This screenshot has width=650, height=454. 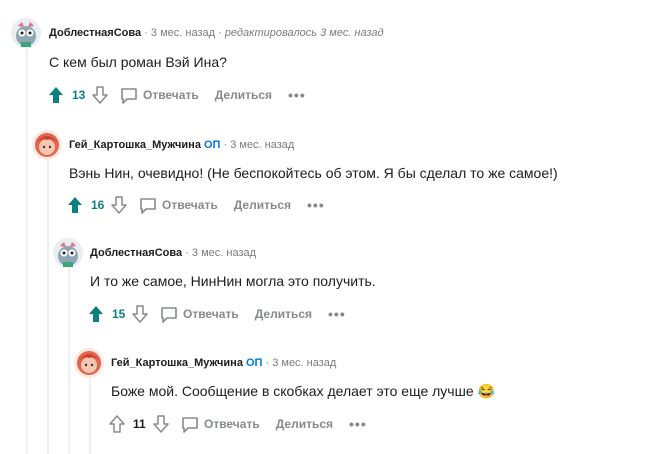 What do you see at coordinates (138, 62) in the screenshot?
I see `comment-text: С кем был роман Вэй Ина?` at bounding box center [138, 62].